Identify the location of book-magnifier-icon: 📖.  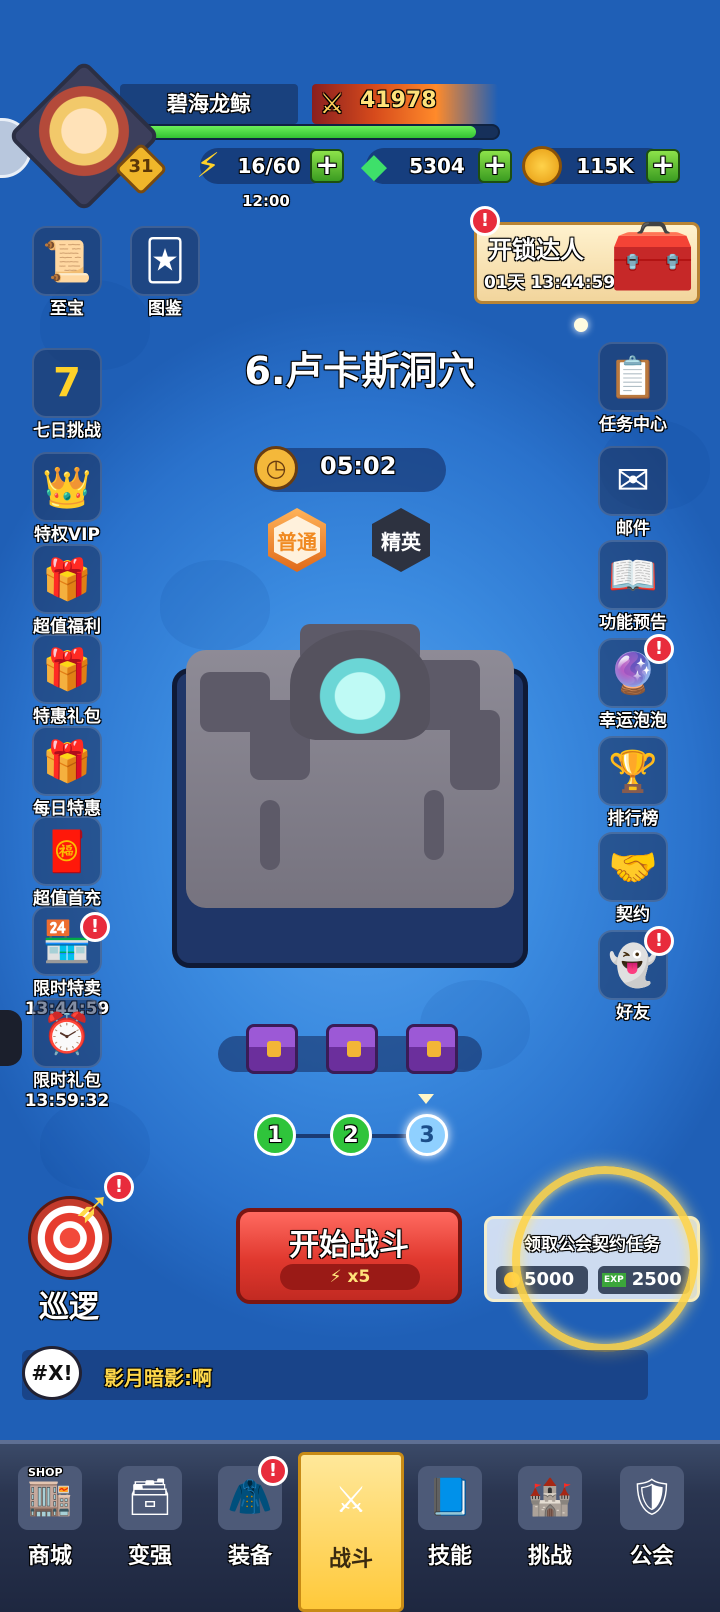
(633, 575).